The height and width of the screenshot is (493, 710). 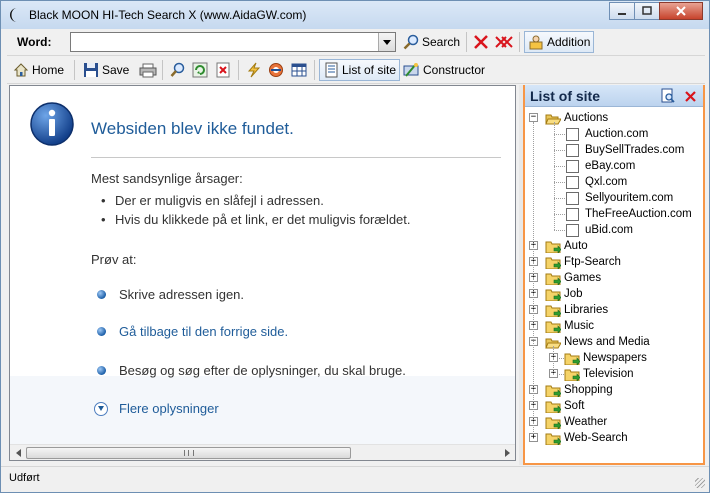 What do you see at coordinates (533, 437) in the screenshot?
I see `expand-icon: +` at bounding box center [533, 437].